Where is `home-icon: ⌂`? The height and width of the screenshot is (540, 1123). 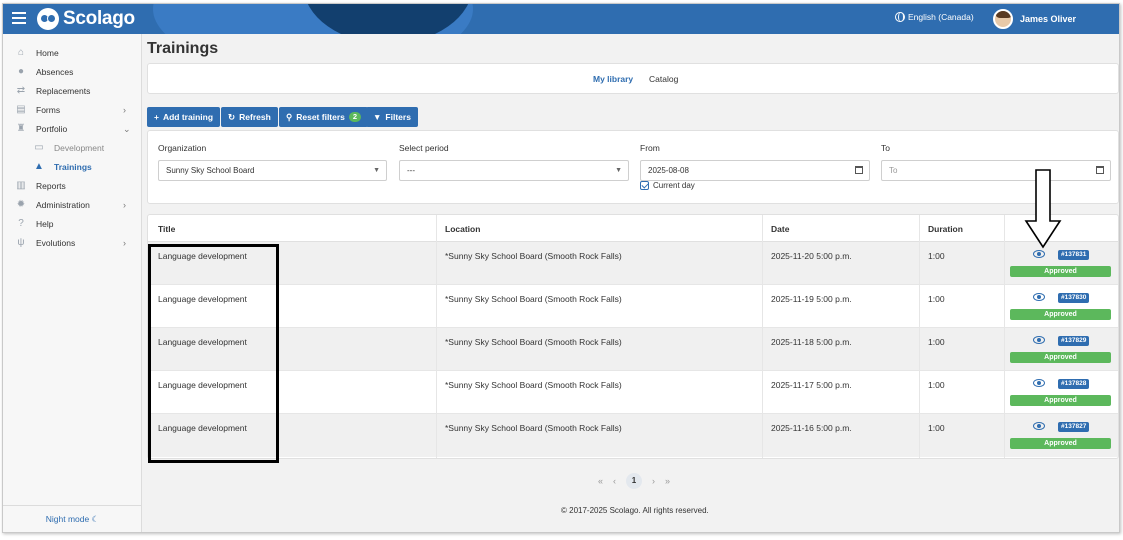
home-icon: ⌂ is located at coordinates (21, 52).